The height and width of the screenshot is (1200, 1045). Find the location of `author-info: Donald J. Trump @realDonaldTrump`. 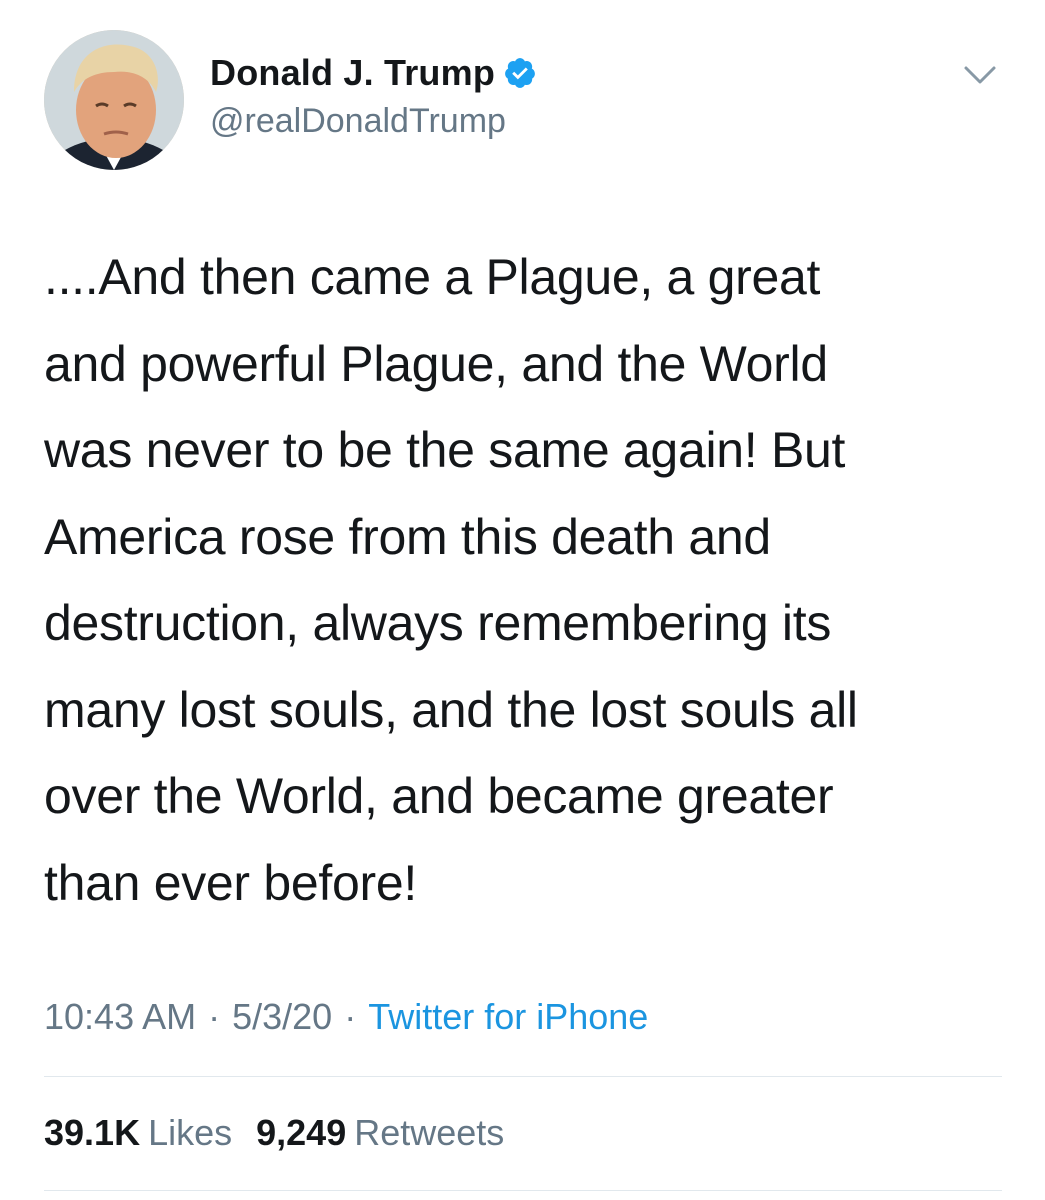

author-info: Donald J. Trump @realDonaldTrump is located at coordinates (373, 94).